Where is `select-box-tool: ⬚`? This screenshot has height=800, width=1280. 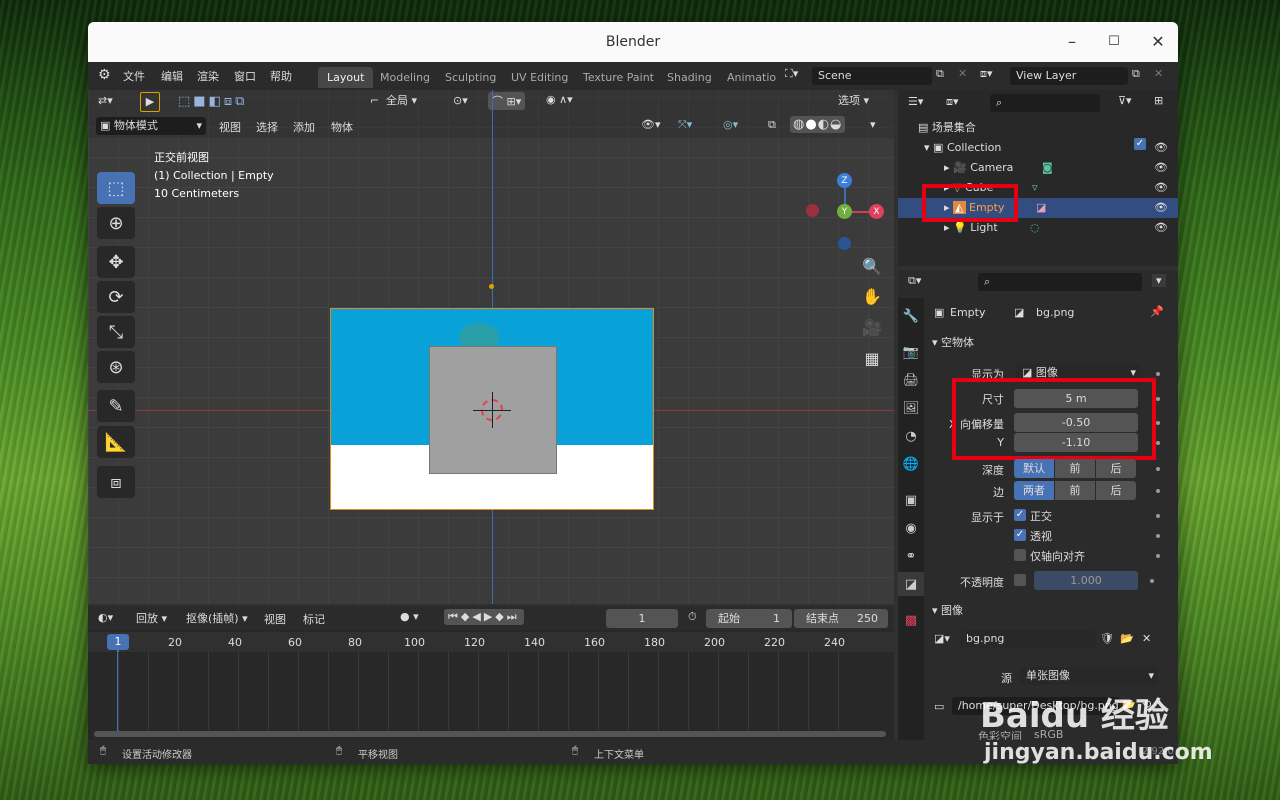 select-box-tool: ⬚ is located at coordinates (116, 188).